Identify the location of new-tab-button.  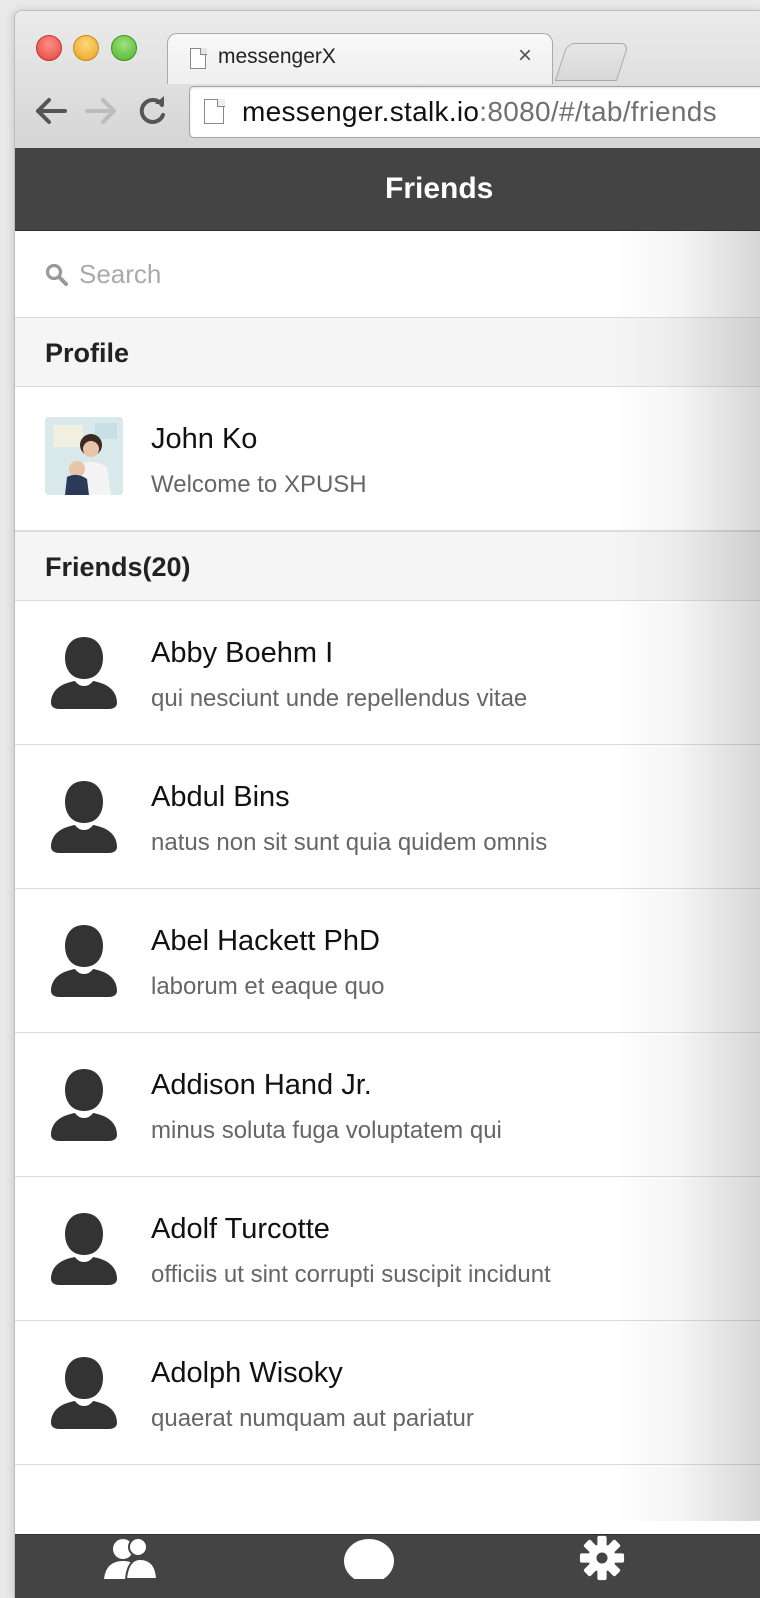
(592, 62).